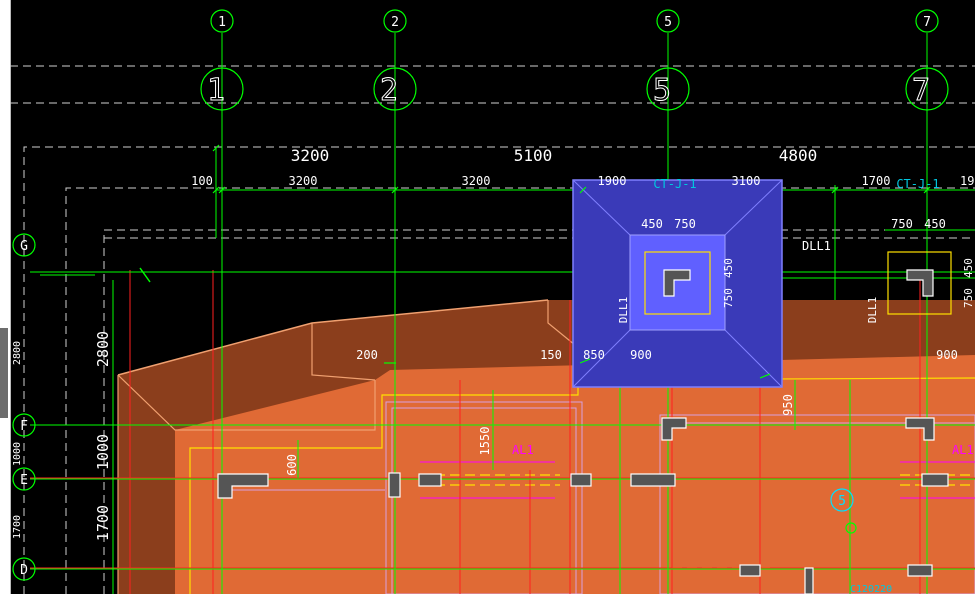  Describe the element at coordinates (395, 22) in the screenshot. I see `axis-top-2-small: 2` at that location.